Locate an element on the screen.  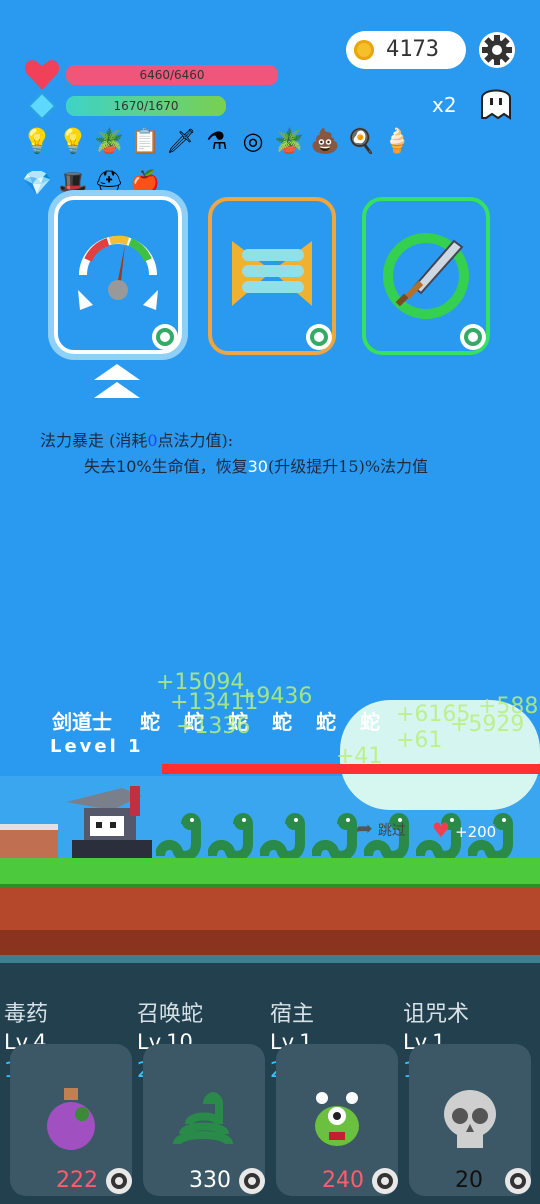
mp-bar: 1670/1670 is located at coordinates (146, 106).